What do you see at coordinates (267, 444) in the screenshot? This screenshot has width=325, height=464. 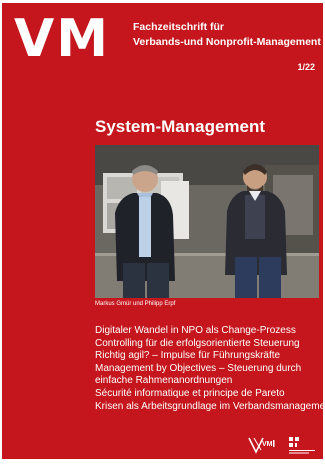 I see `svg-text: VM` at bounding box center [267, 444].